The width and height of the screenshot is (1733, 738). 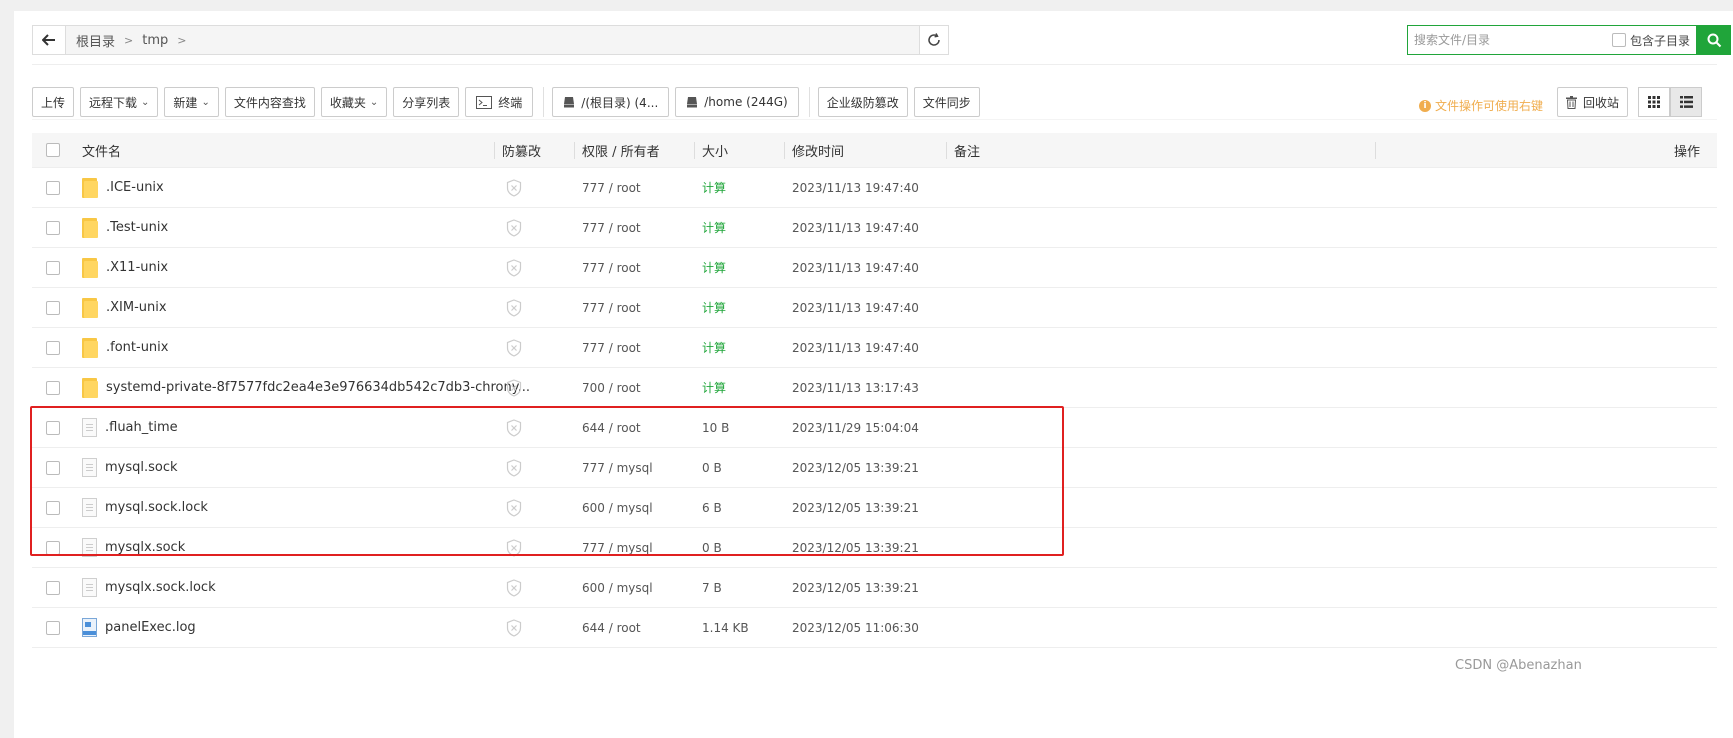 I want to click on name-cell: .Test-unix, so click(x=125, y=227).